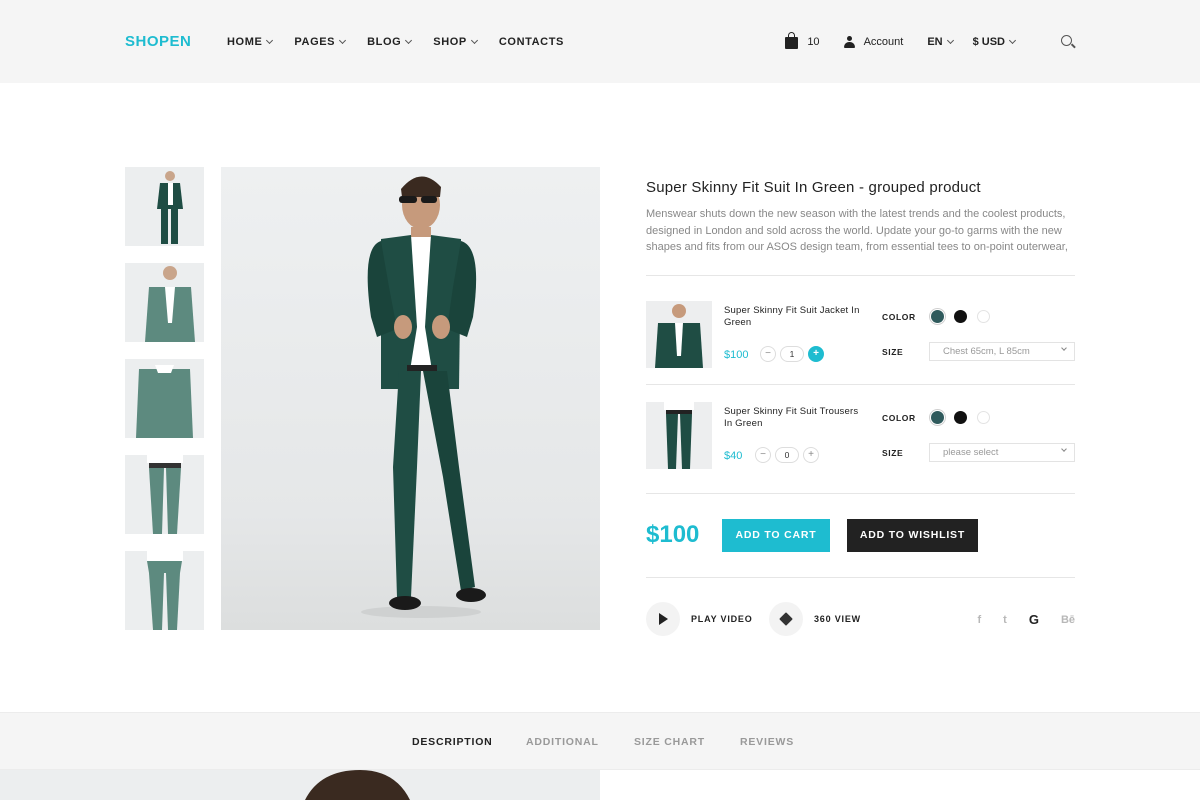 The height and width of the screenshot is (800, 1200). Describe the element at coordinates (794, 317) in the screenshot. I see `grouped-item-name: Super Skinny Fit Suit Jacket In Green` at that location.